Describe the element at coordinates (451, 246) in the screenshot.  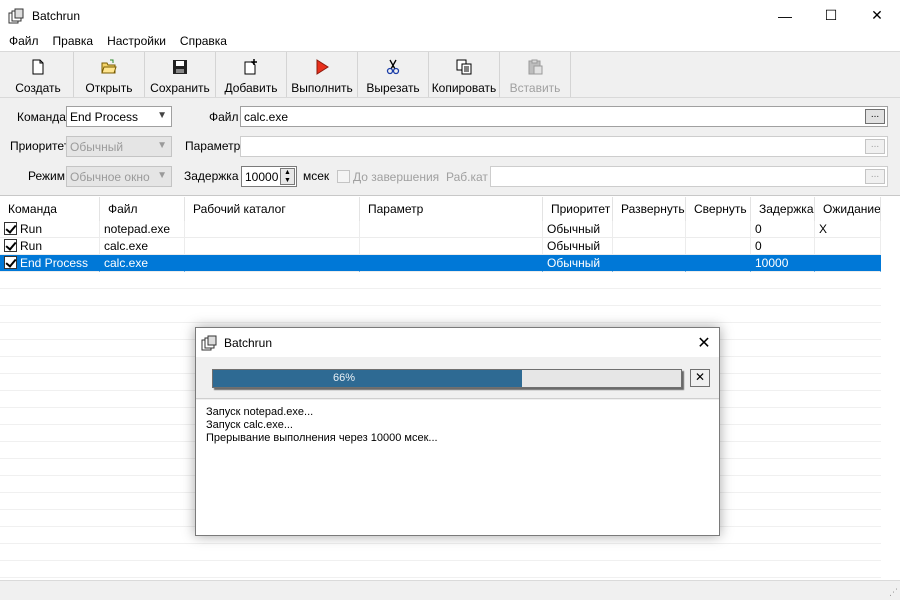
I see `cell-param` at that location.